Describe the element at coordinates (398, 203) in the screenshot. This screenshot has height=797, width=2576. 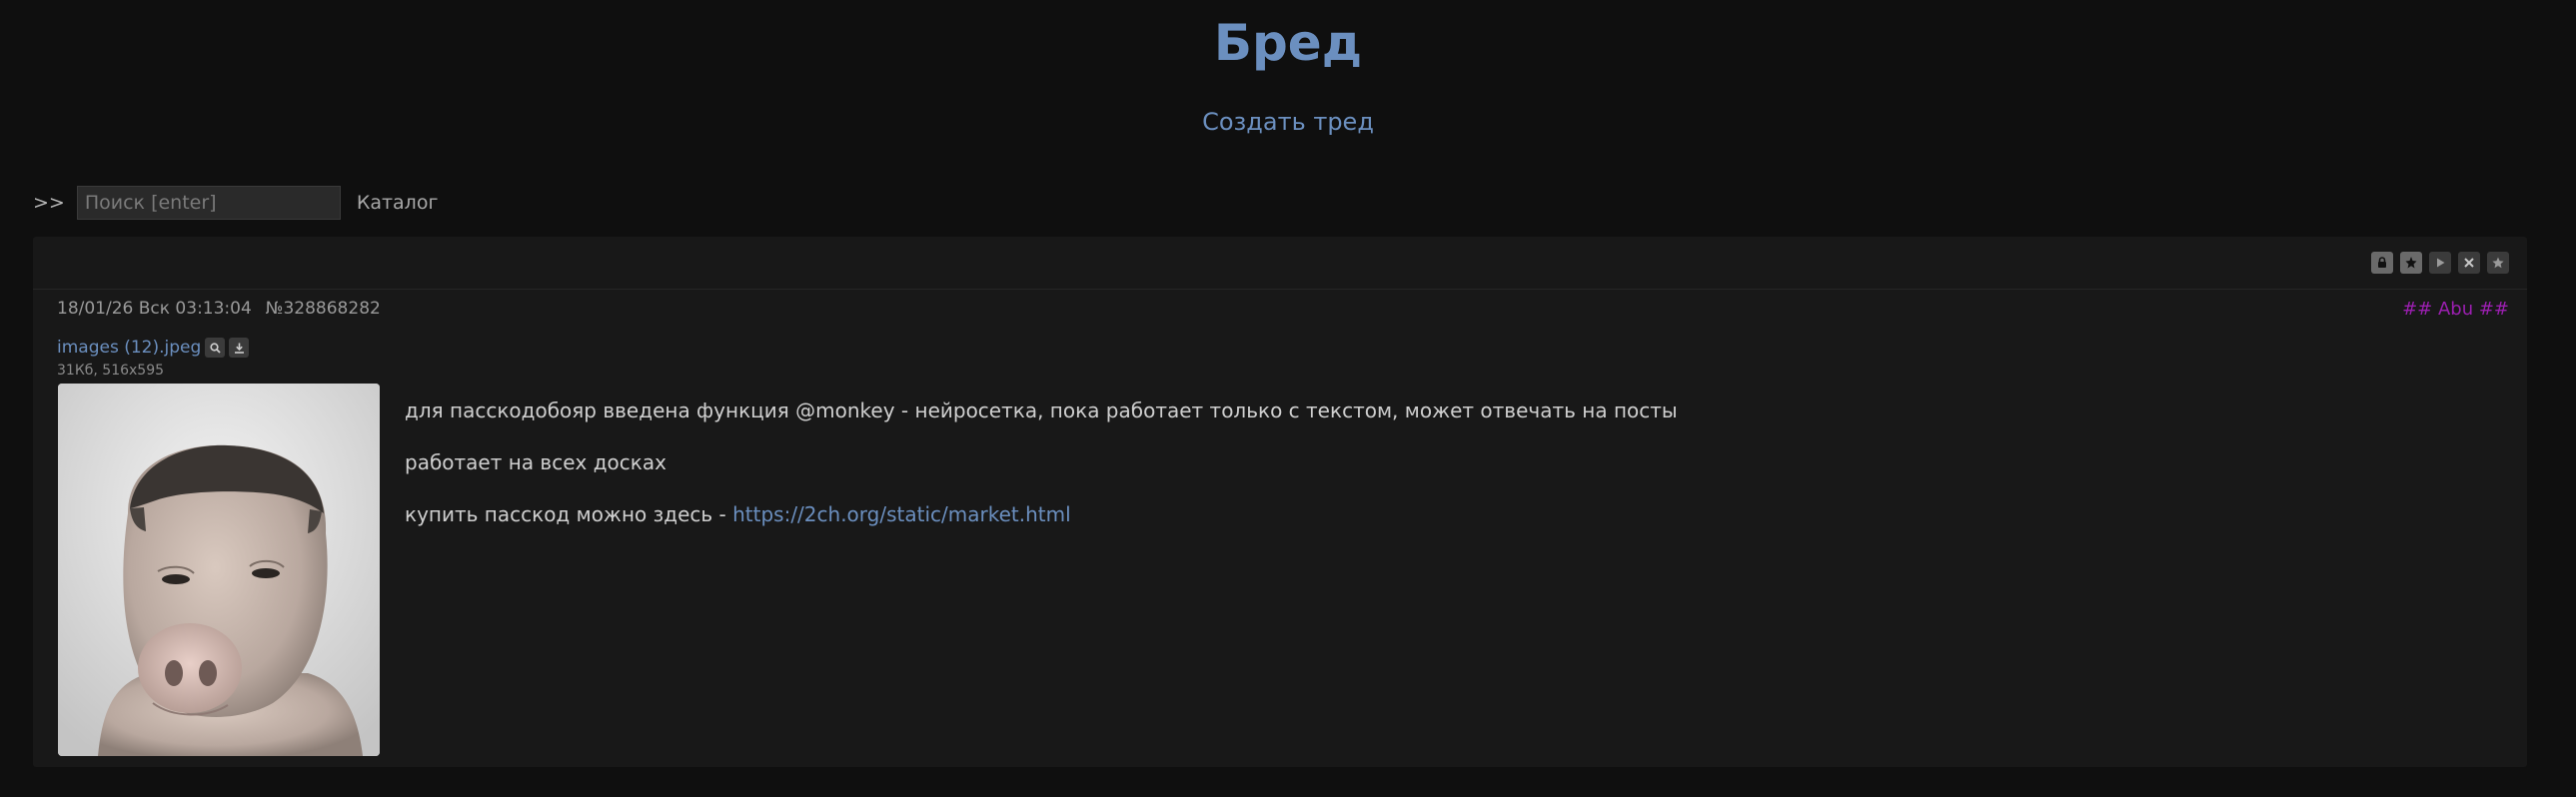
I see `catalog-link: Каталог` at that location.